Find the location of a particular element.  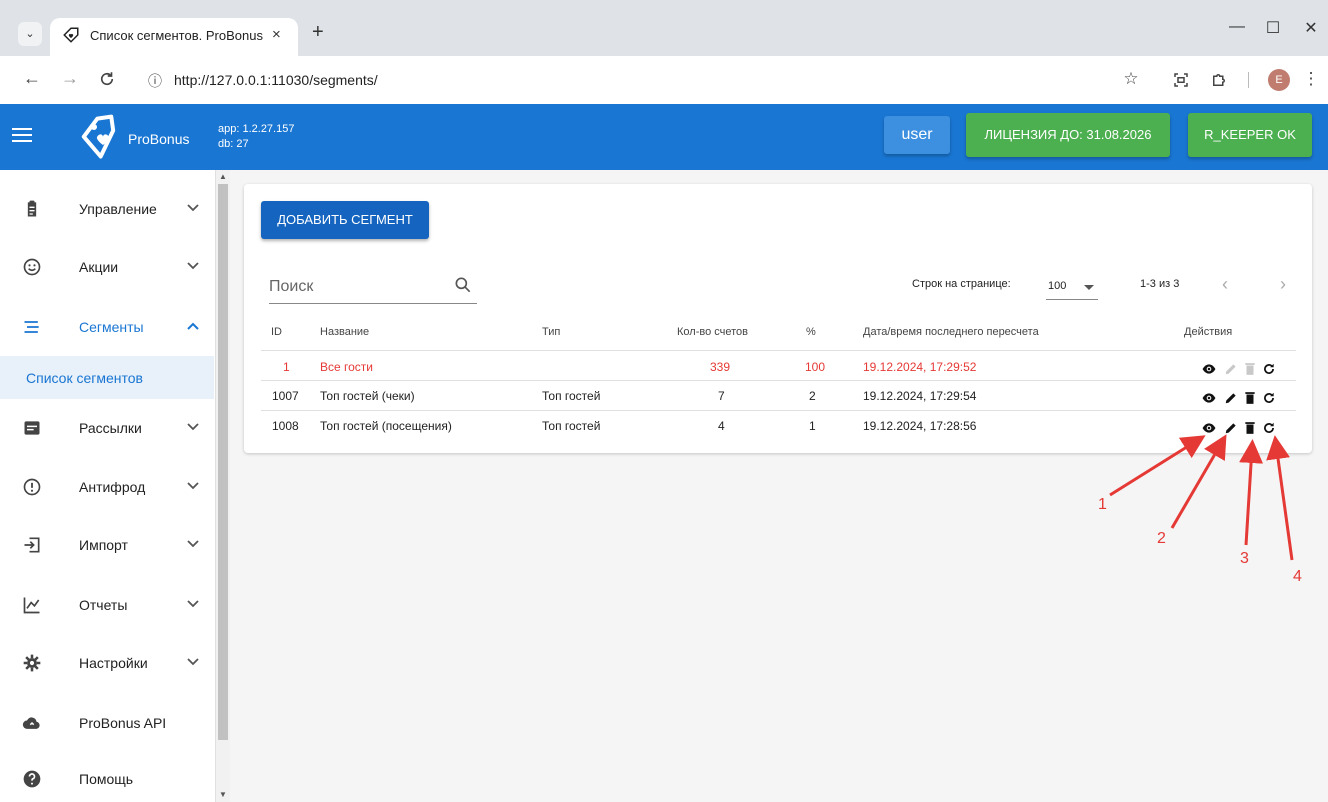

extensions-icon is located at coordinates (1219, 80).